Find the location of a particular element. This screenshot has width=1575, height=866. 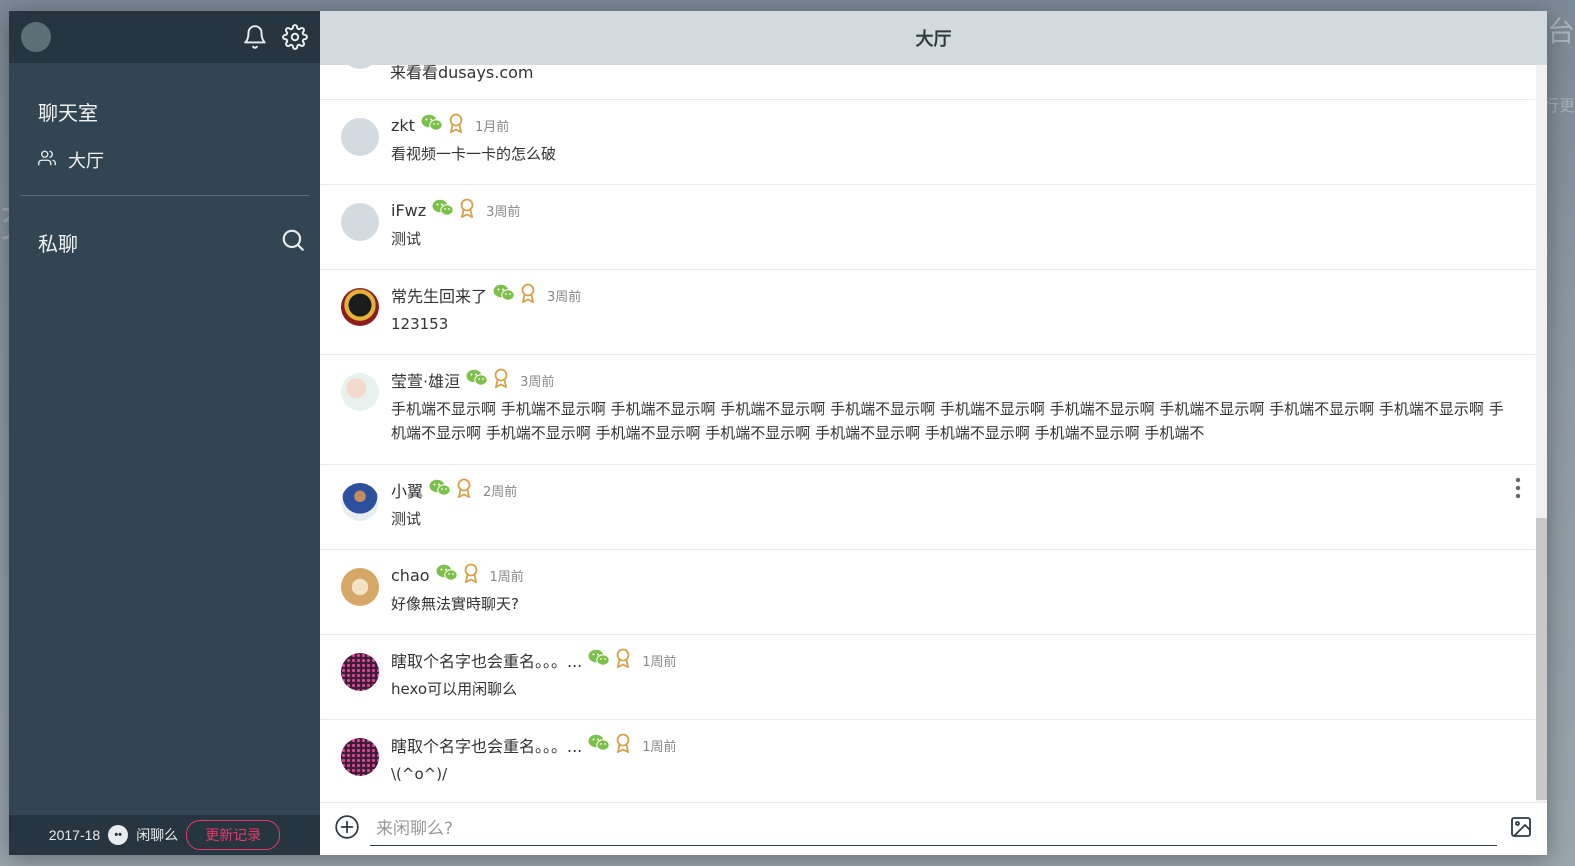

my-avatar is located at coordinates (36, 37).